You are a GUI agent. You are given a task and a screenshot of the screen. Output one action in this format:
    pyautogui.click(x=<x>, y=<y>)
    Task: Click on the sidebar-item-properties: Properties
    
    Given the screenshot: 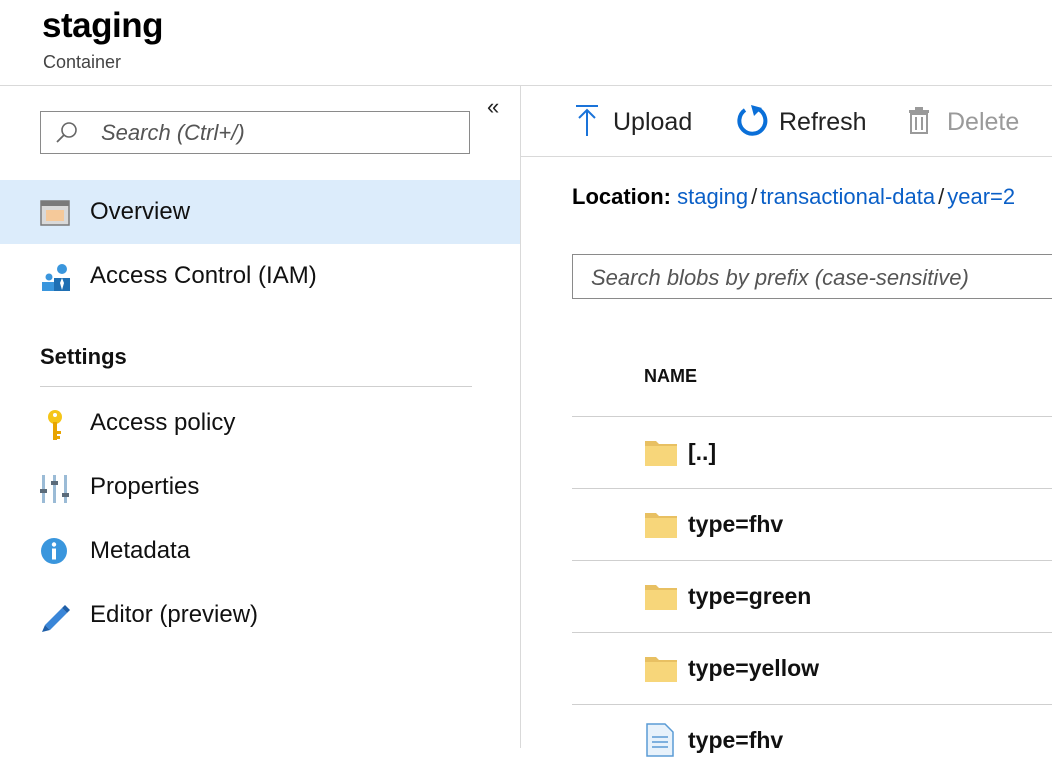 What is the action you would take?
    pyautogui.click(x=260, y=487)
    